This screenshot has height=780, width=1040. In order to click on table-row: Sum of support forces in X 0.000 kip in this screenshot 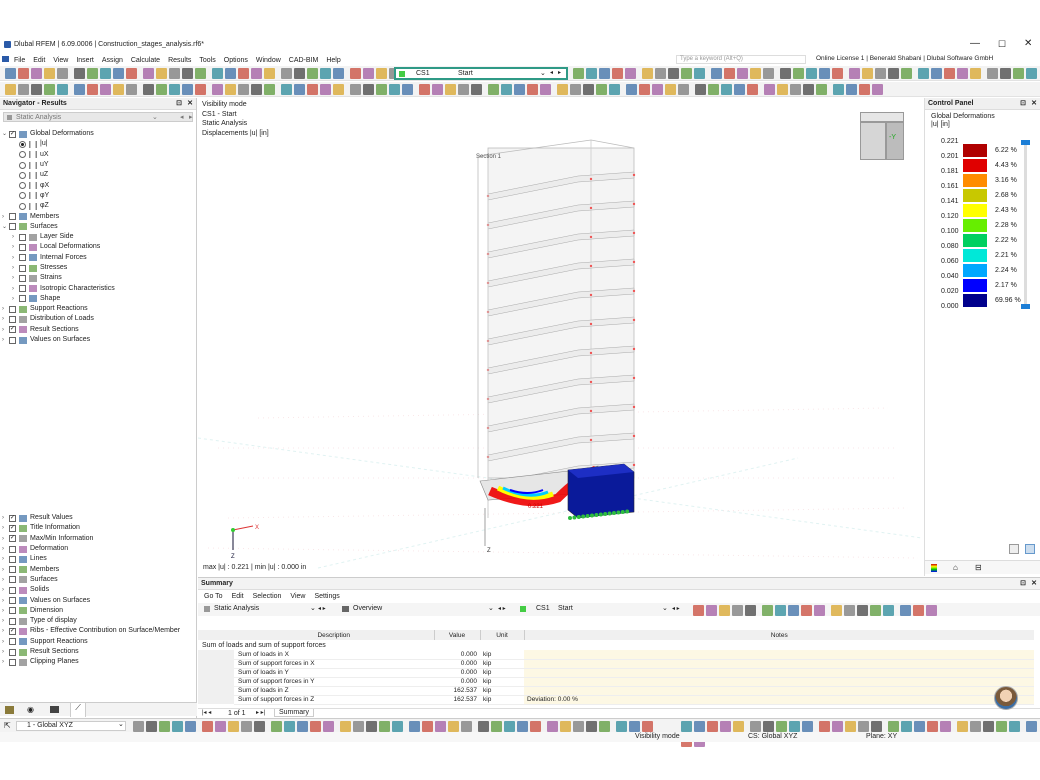, I will do `click(616, 664)`.